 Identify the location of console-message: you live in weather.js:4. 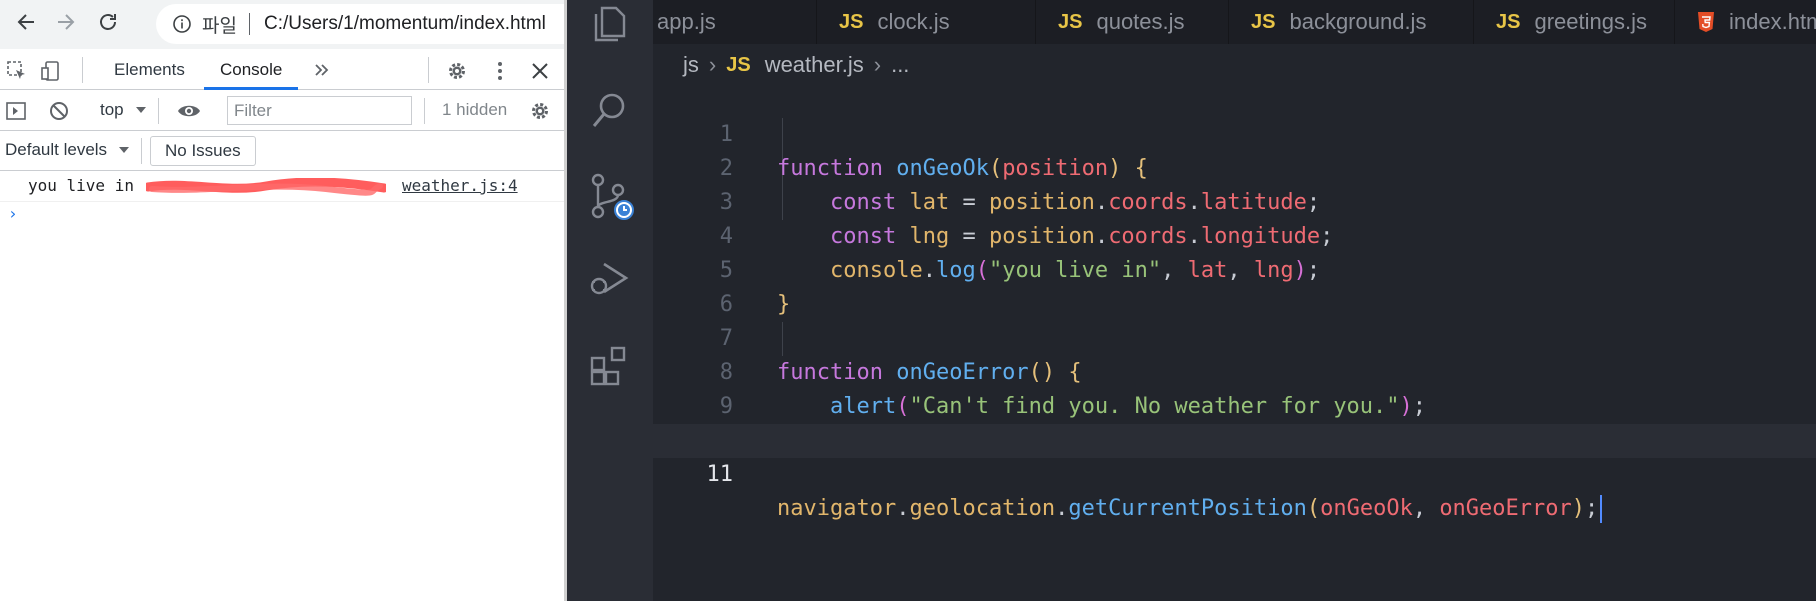
(283, 187).